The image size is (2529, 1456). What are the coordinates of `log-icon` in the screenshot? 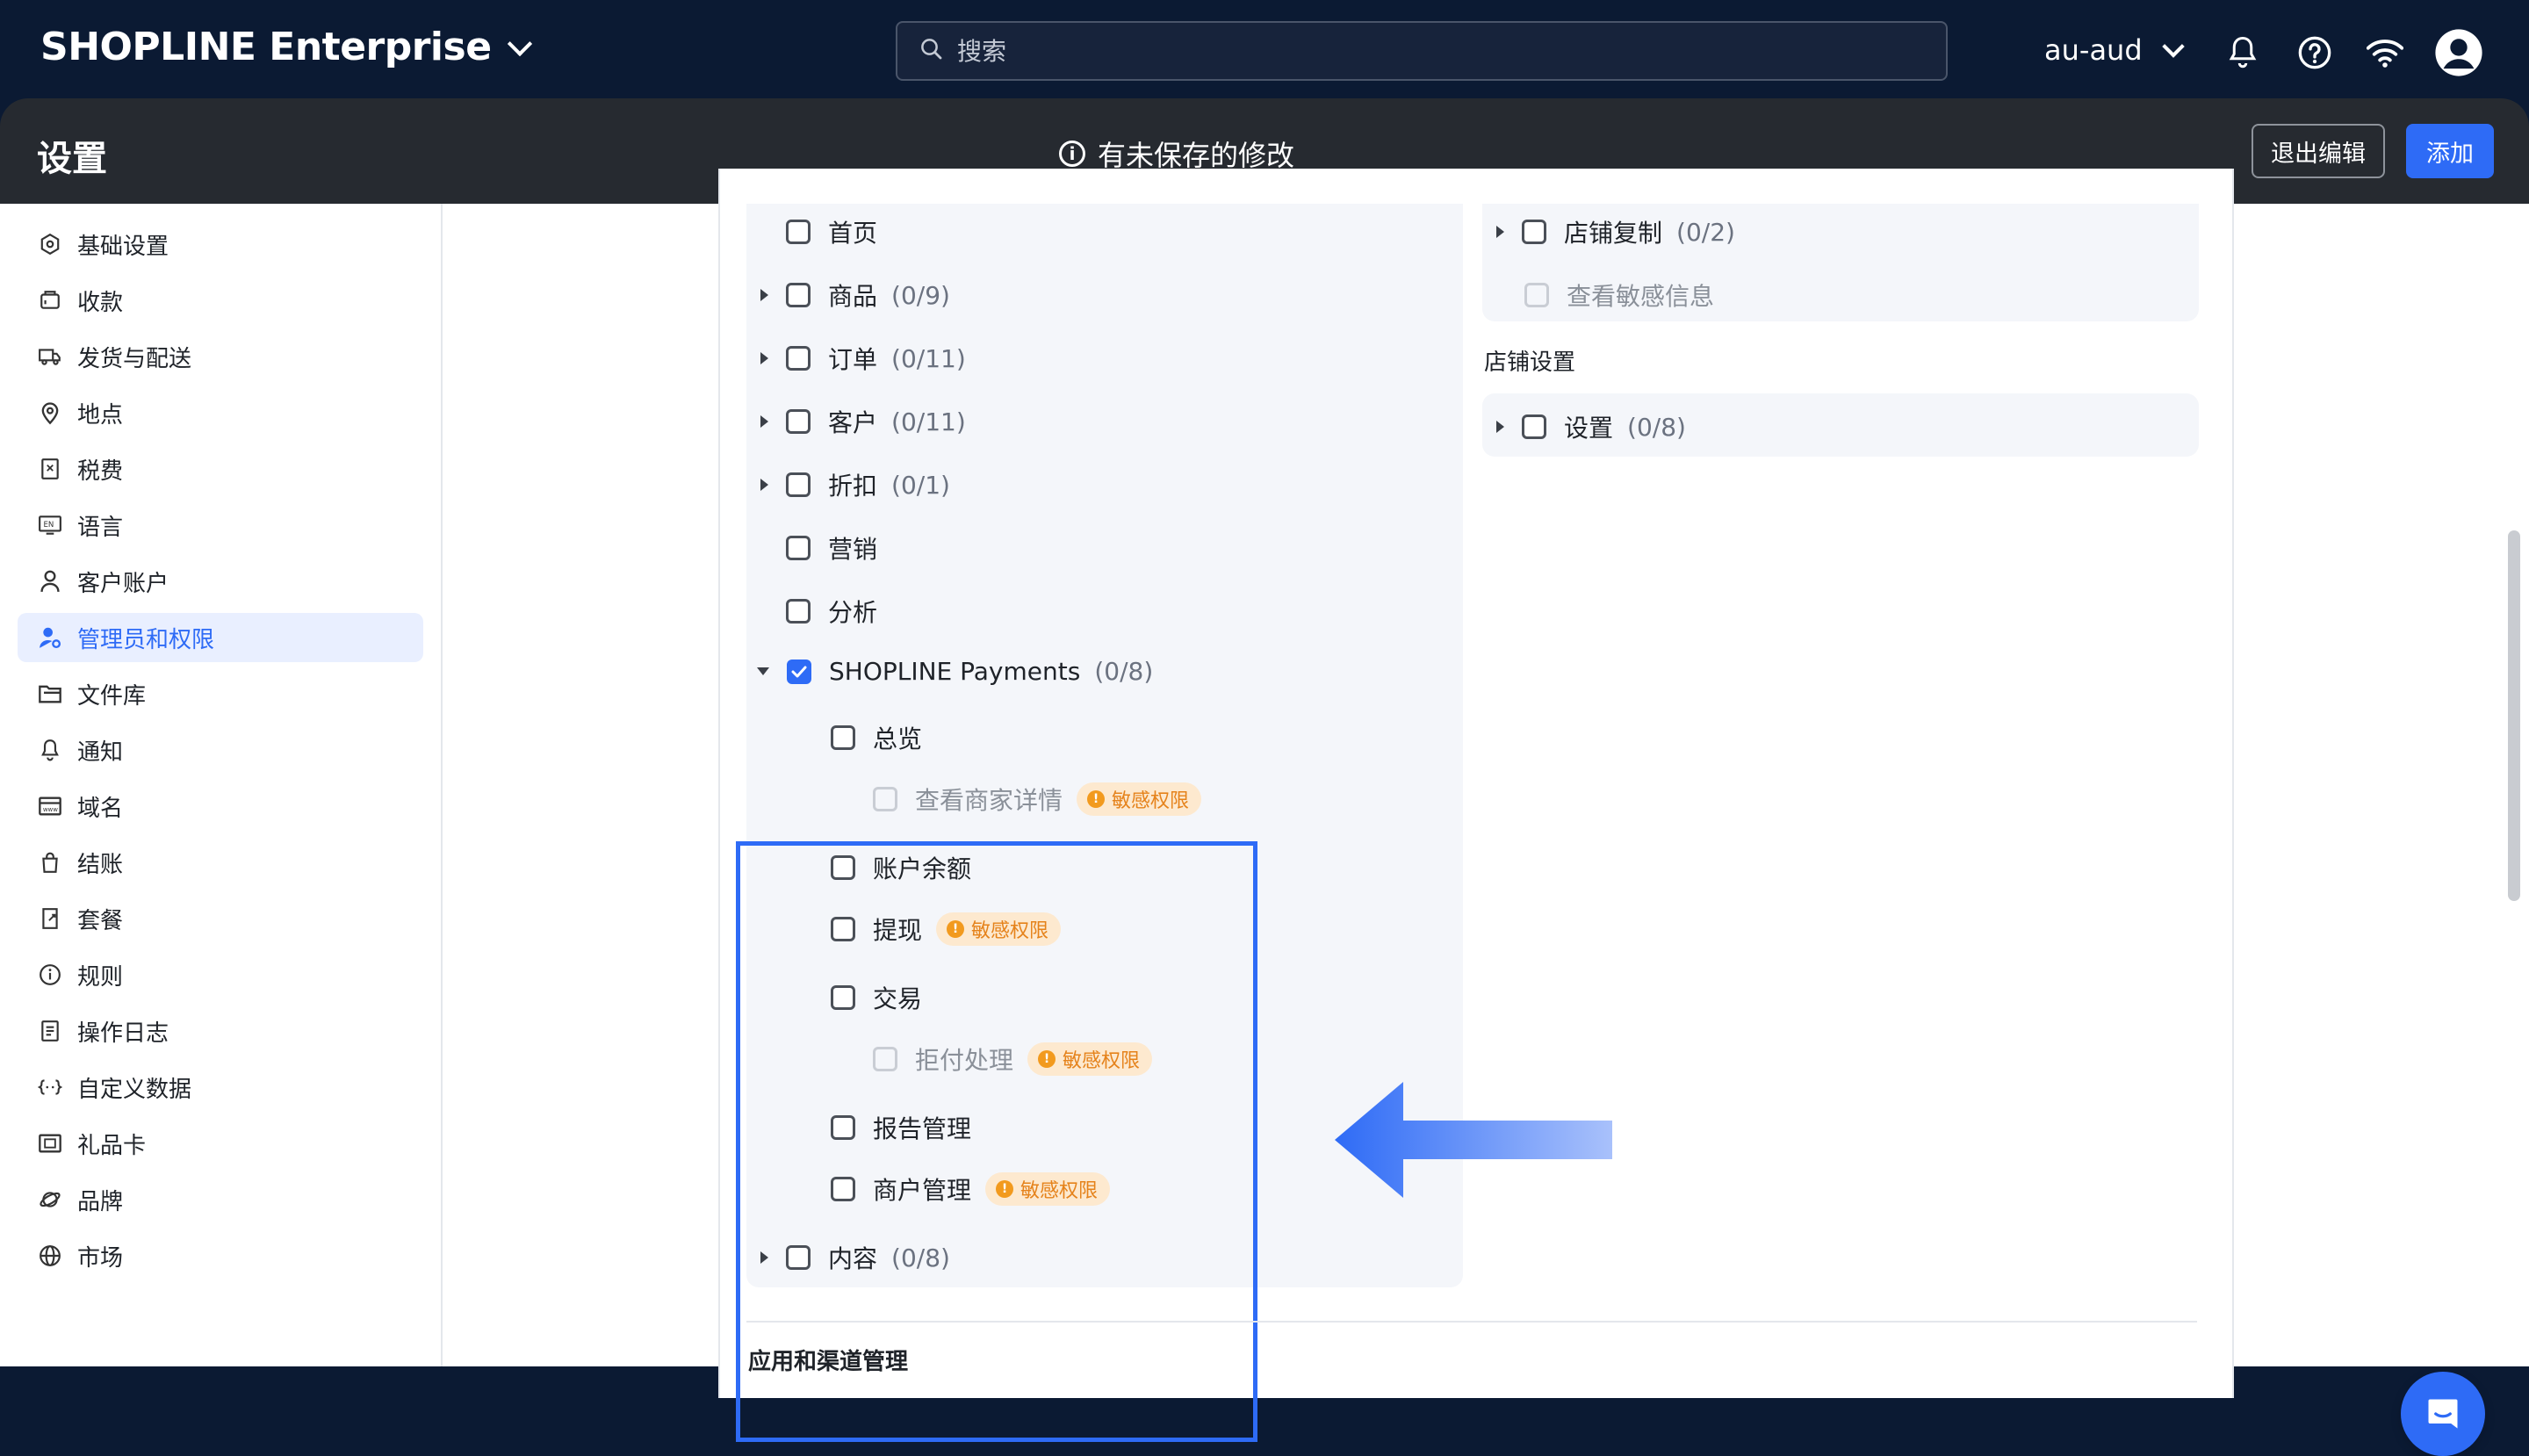 It's located at (50, 1031).